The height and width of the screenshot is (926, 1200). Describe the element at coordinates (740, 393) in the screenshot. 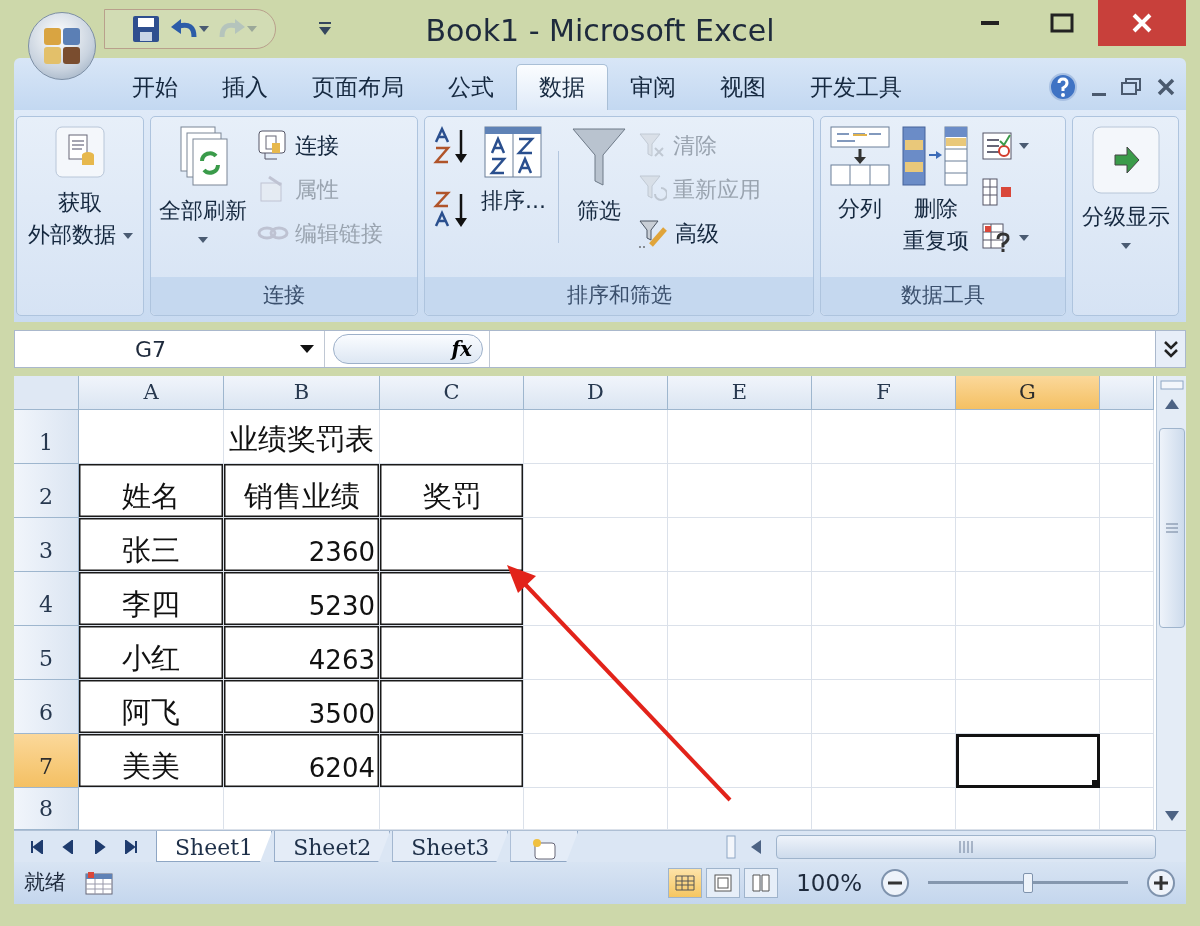

I see `column-header: E` at that location.